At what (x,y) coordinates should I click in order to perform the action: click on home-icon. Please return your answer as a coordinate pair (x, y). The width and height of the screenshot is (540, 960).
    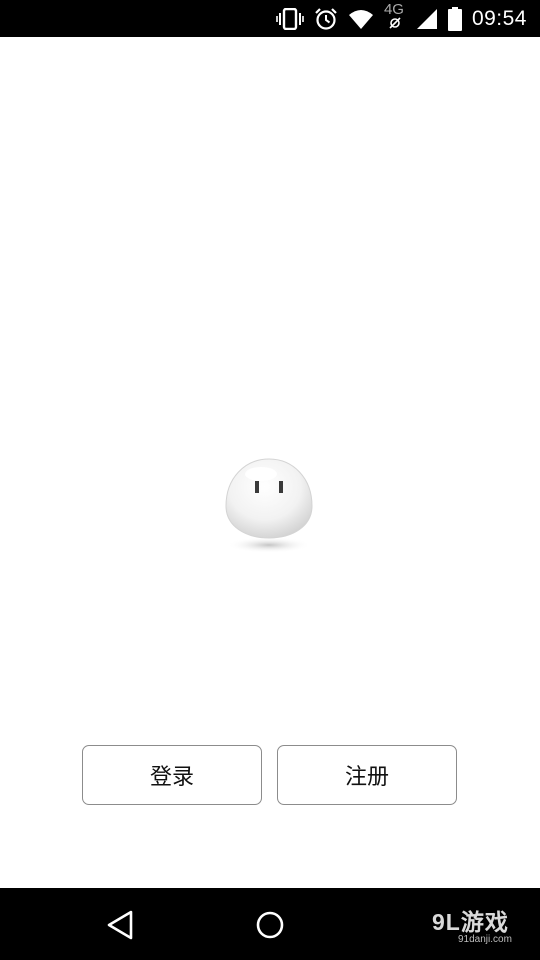
    Looking at the image, I should click on (270, 925).